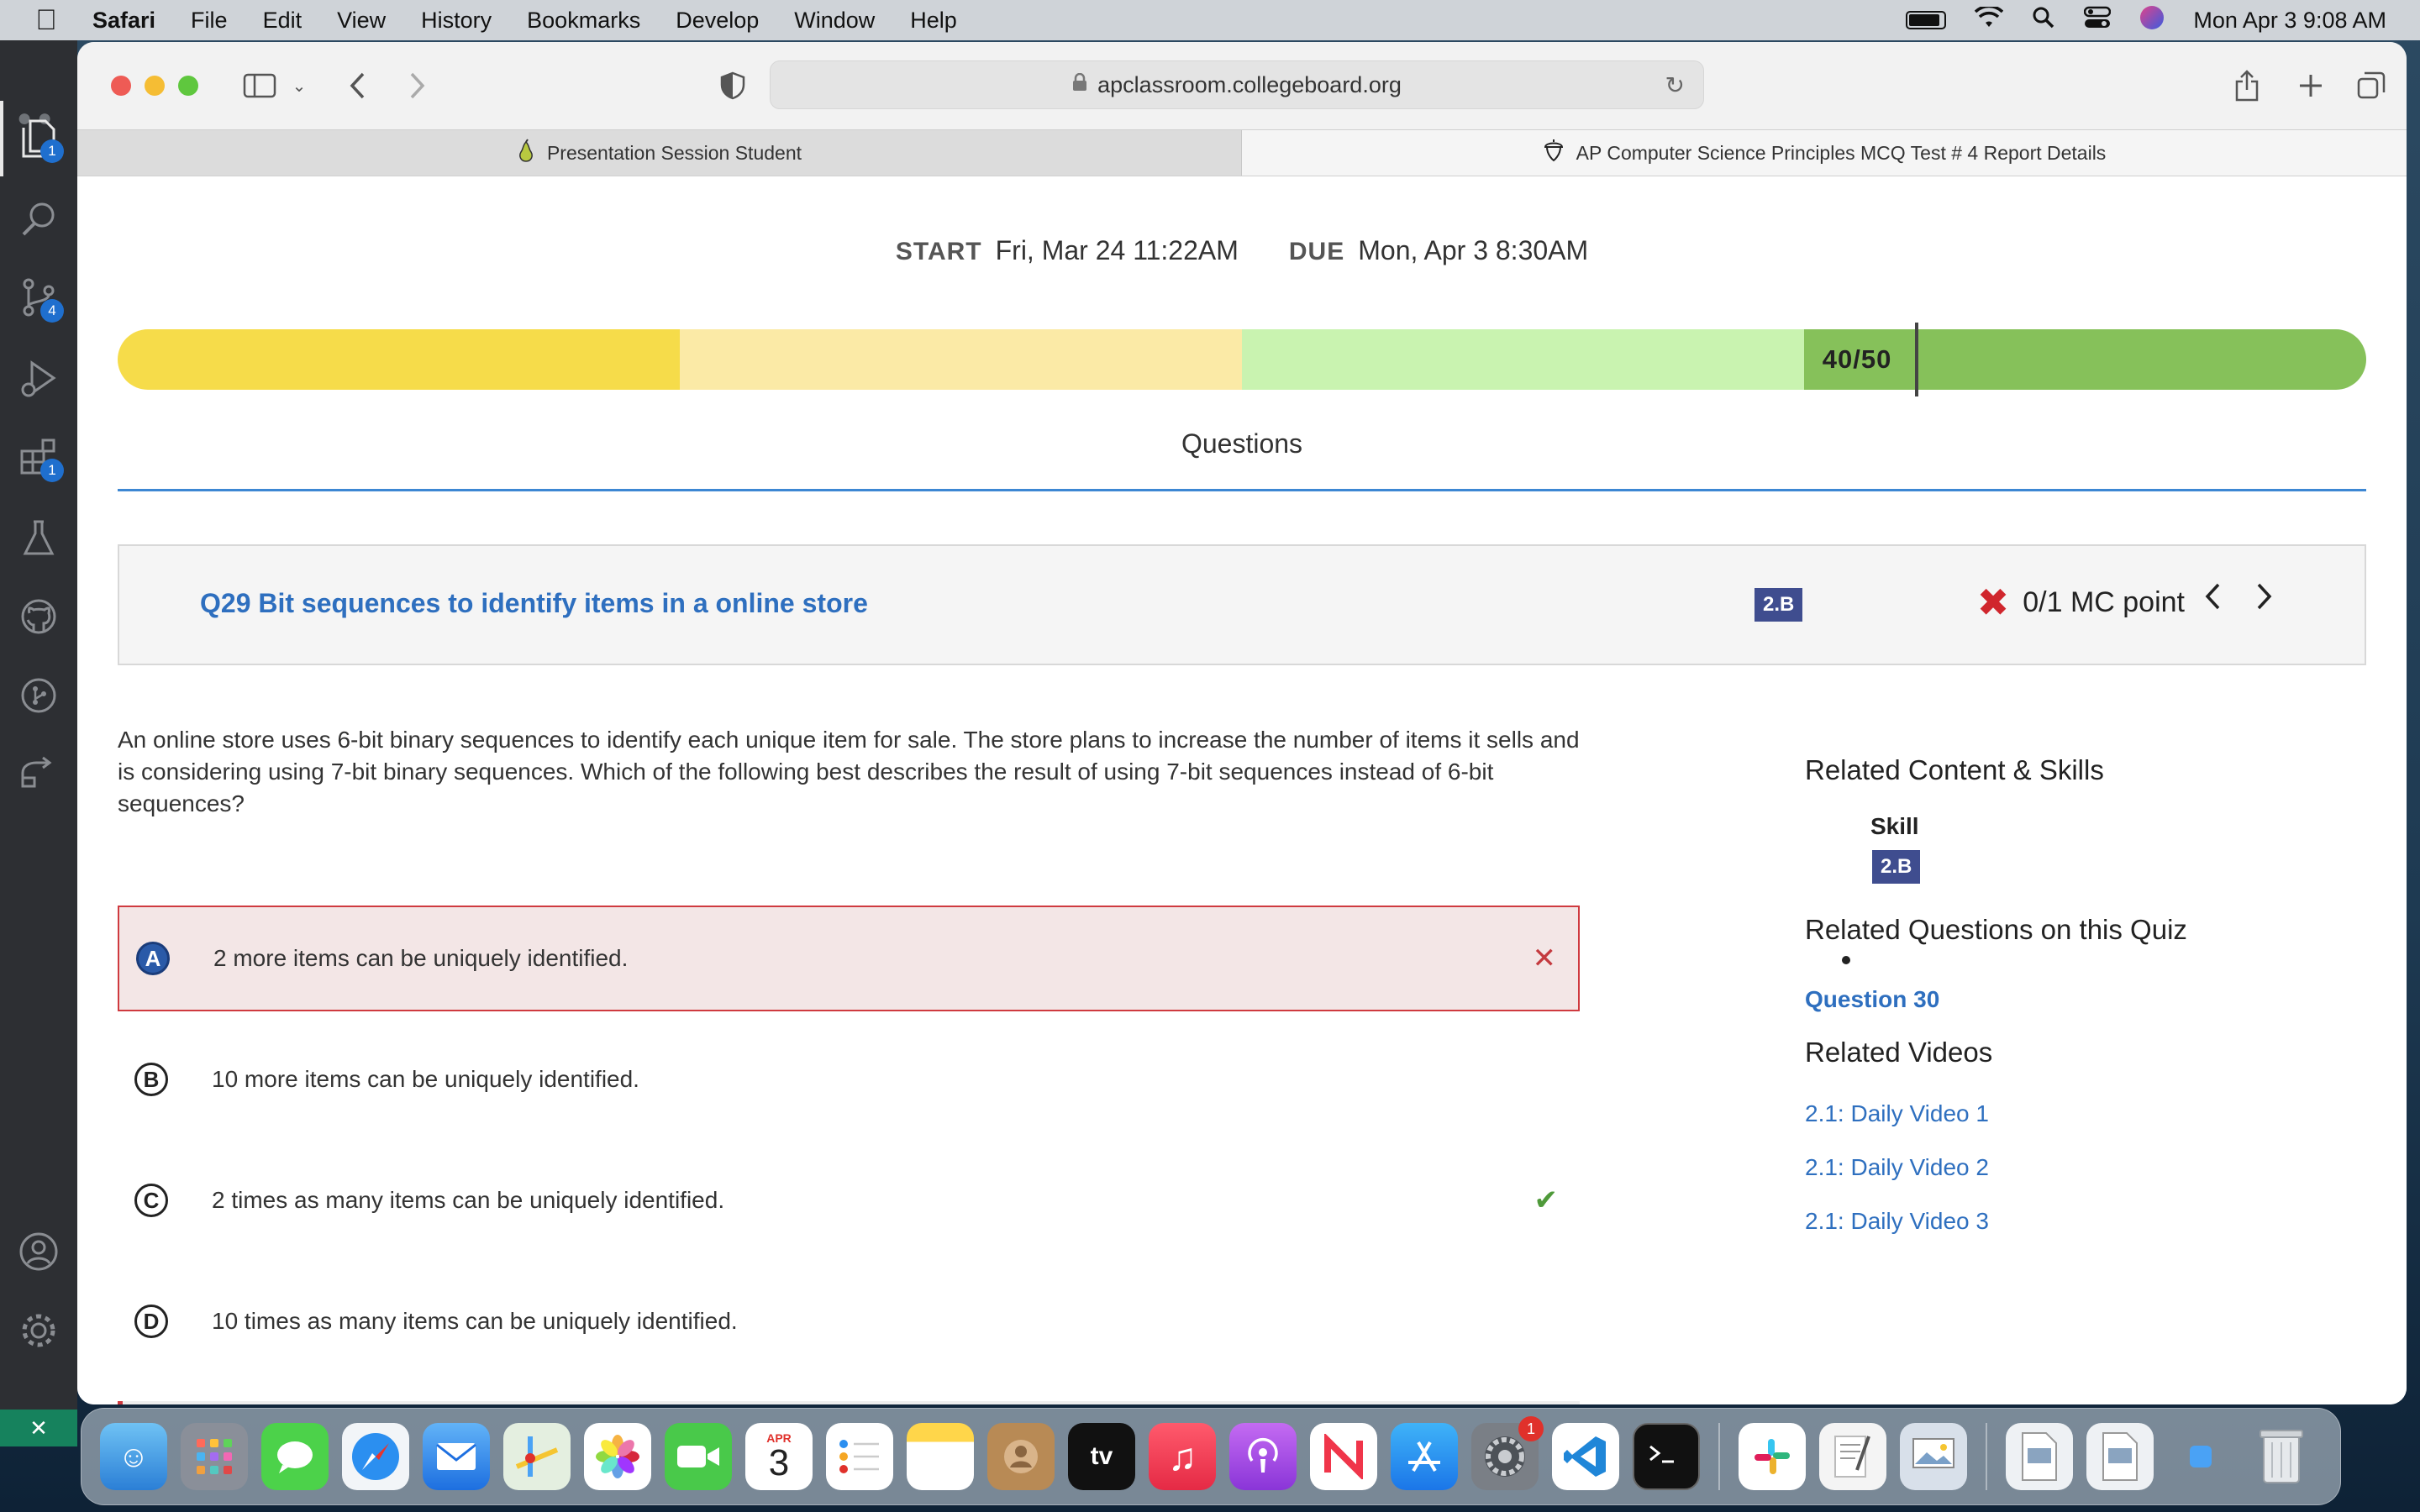 Image resolution: width=2420 pixels, height=1512 pixels. I want to click on zoom-window-icon, so click(188, 86).